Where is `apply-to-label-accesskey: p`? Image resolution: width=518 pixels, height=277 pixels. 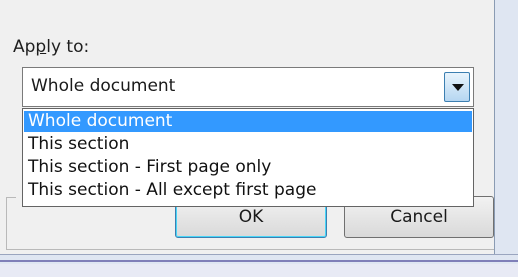
apply-to-label-accesskey: p is located at coordinates (41, 47).